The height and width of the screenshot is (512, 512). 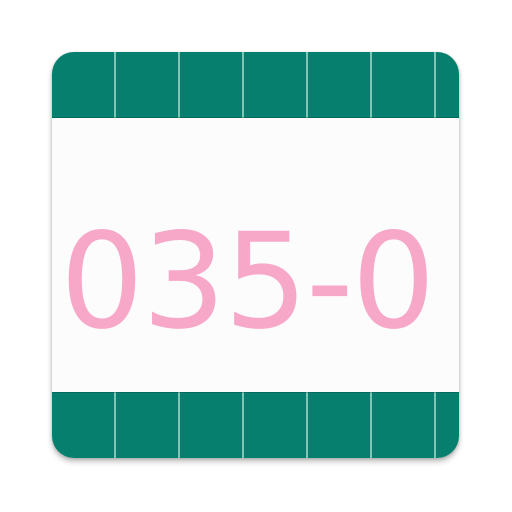 What do you see at coordinates (255, 85) in the screenshot?
I see `top-stripe-band` at bounding box center [255, 85].